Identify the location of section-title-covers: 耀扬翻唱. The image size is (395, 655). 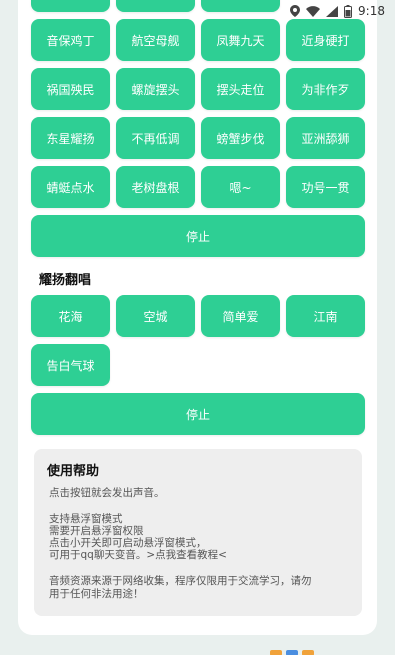
(65, 280).